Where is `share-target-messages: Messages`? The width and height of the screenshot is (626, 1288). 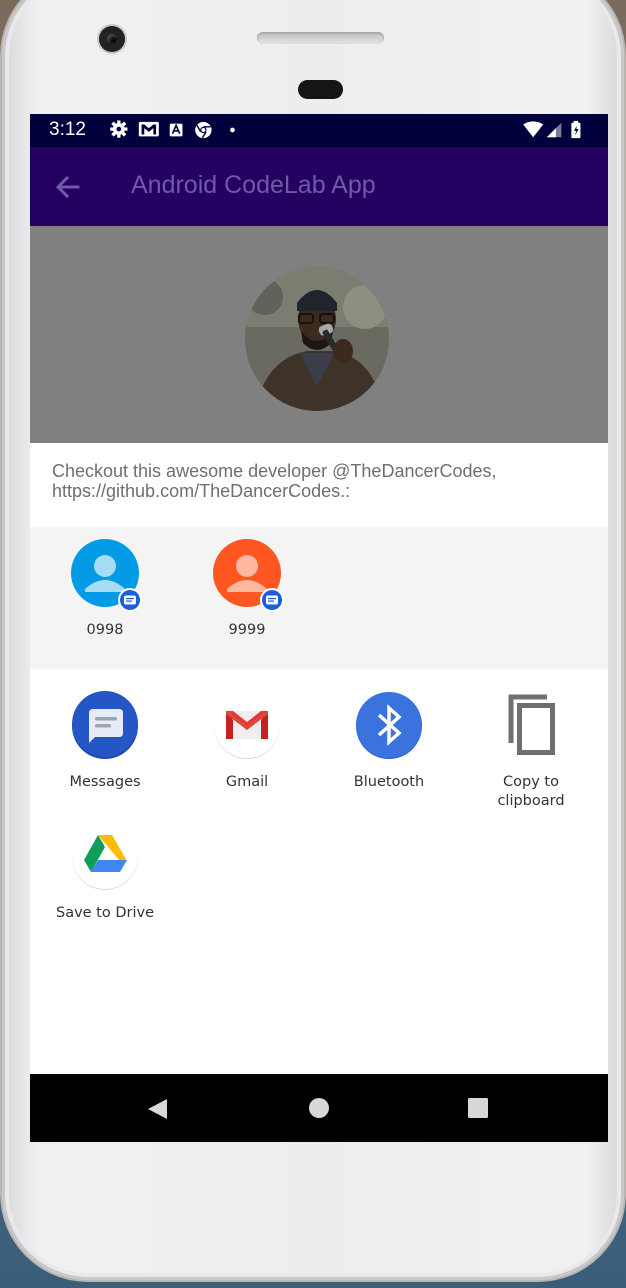 share-target-messages: Messages is located at coordinates (105, 741).